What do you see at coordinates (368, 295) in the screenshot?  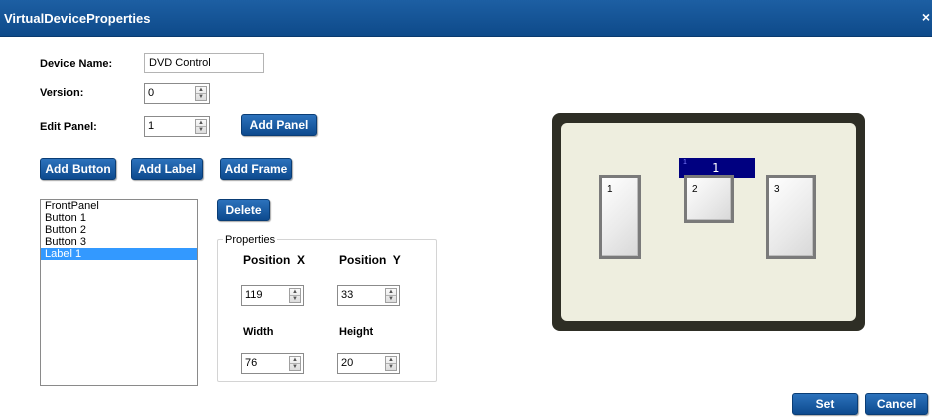 I see `position-y-stepper: 33 ▲ ▼` at bounding box center [368, 295].